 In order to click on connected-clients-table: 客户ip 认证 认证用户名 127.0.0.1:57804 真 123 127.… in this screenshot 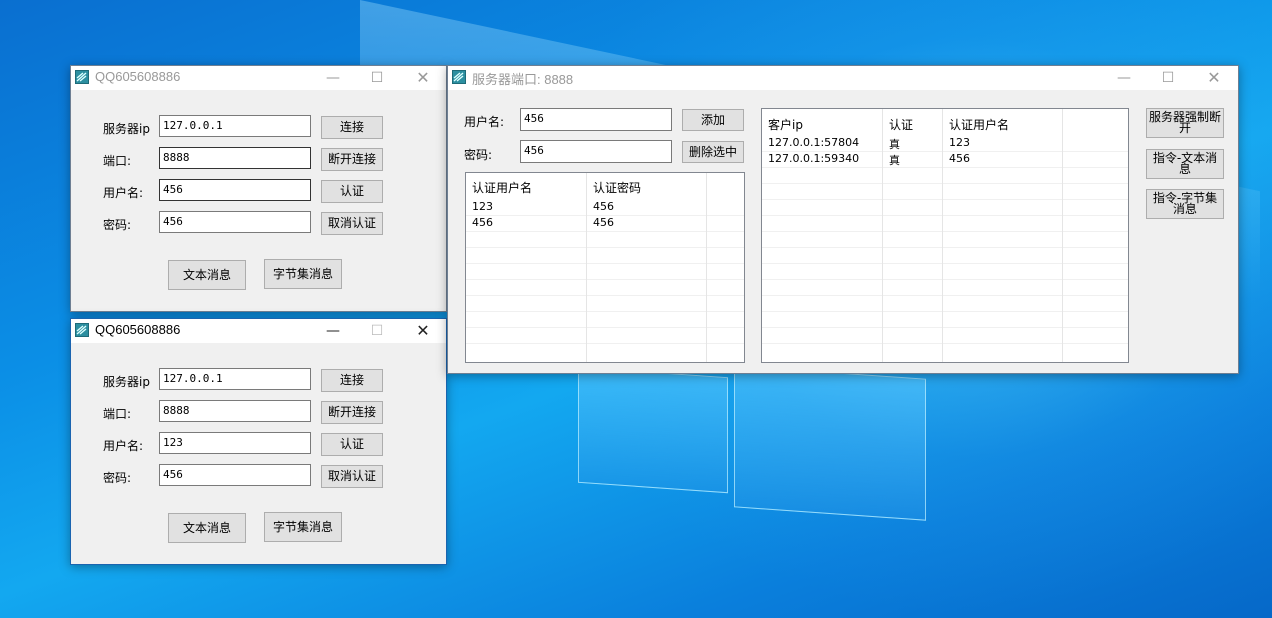, I will do `click(945, 235)`.